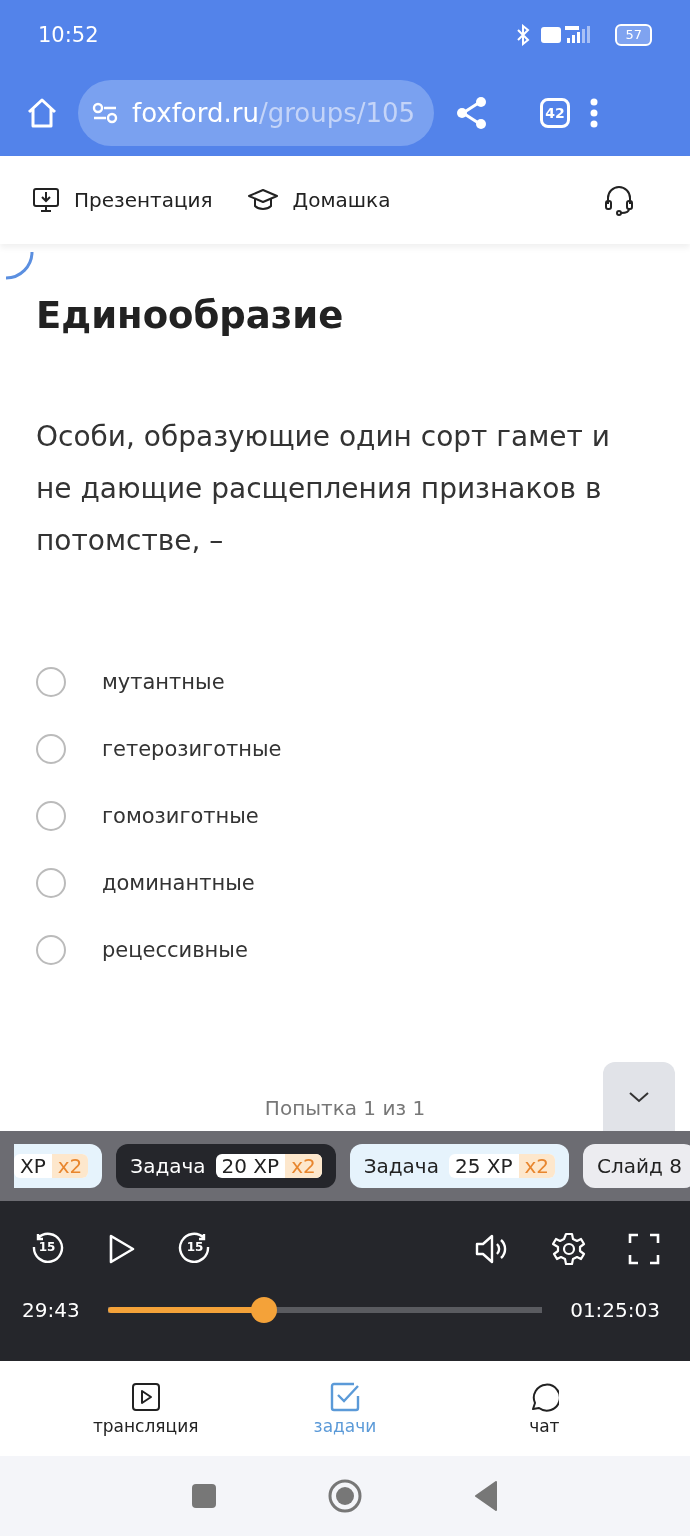  What do you see at coordinates (268, 1166) in the screenshot?
I see `xp-badge: 20 XP x2` at bounding box center [268, 1166].